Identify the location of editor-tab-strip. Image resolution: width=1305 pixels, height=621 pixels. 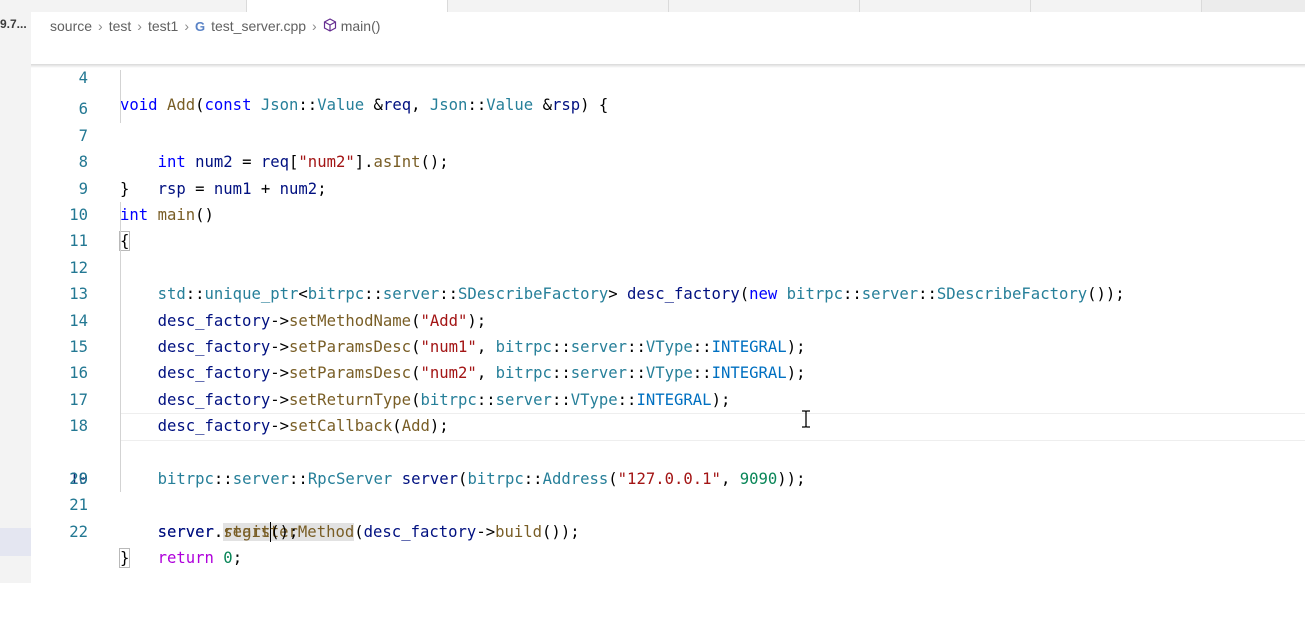
(652, 6).